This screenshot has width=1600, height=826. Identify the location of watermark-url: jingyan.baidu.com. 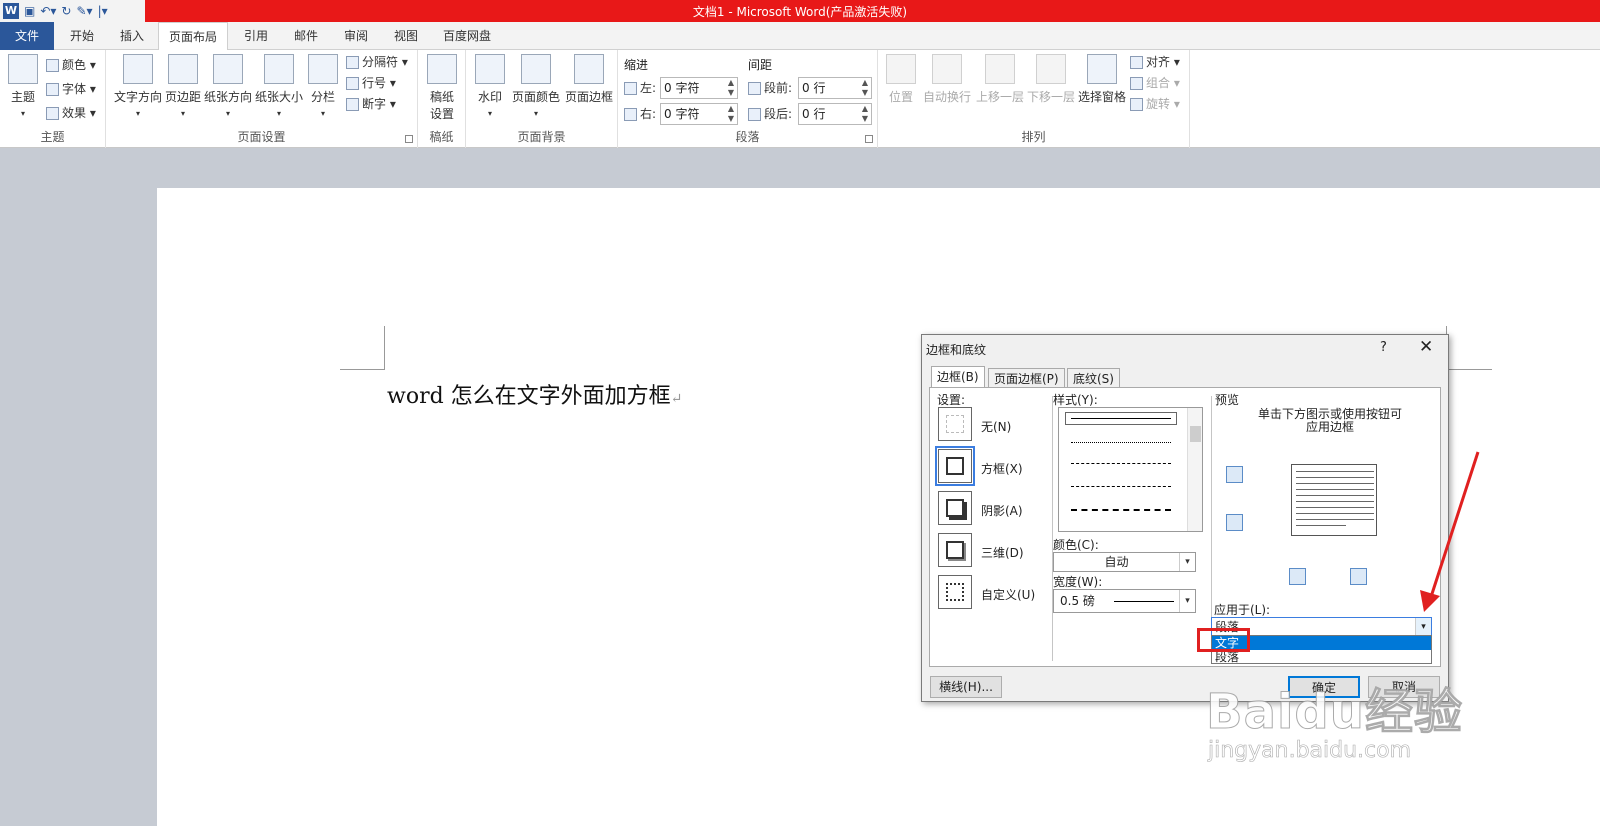
(1310, 751).